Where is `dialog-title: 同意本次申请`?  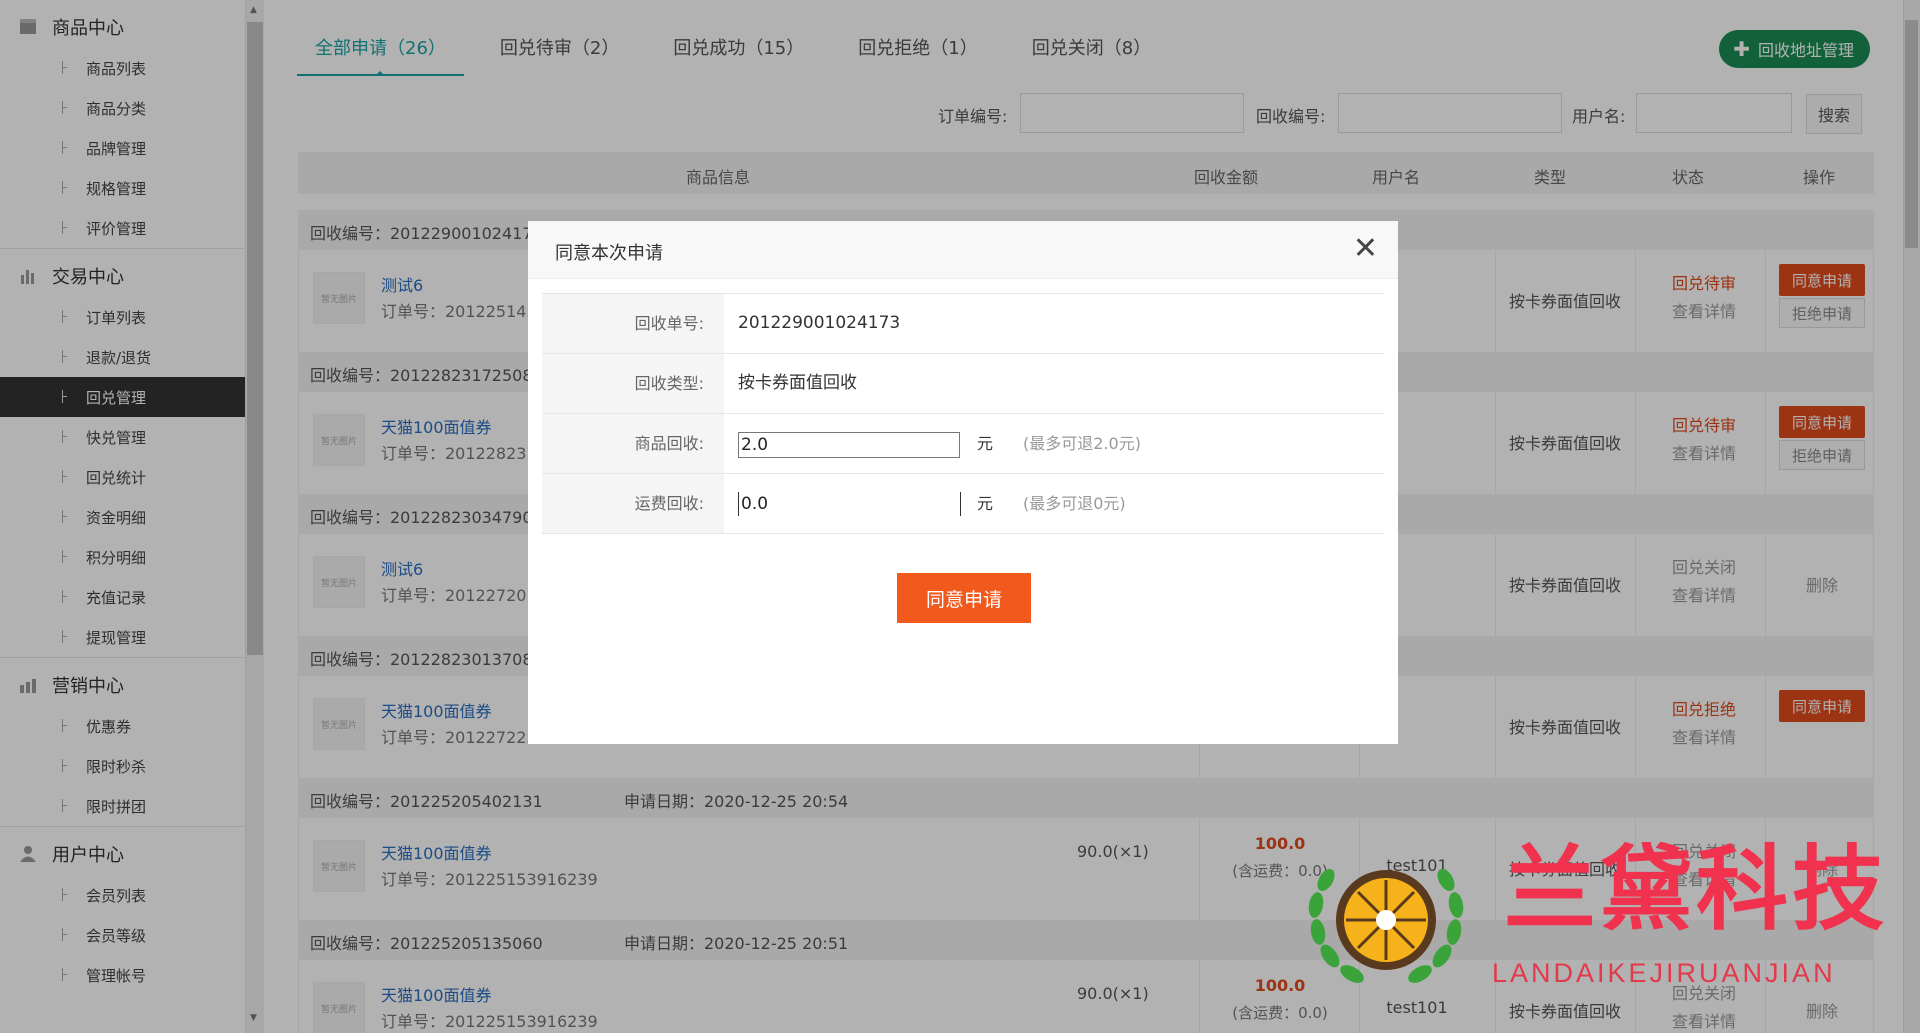
dialog-title: 同意本次申请 is located at coordinates (609, 253).